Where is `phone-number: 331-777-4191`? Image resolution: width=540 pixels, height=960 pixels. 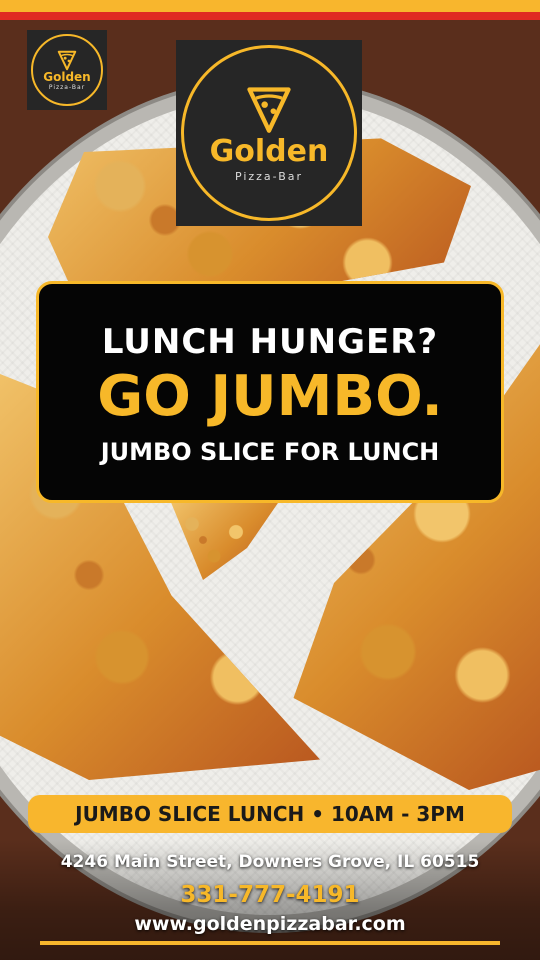 phone-number: 331-777-4191 is located at coordinates (270, 895).